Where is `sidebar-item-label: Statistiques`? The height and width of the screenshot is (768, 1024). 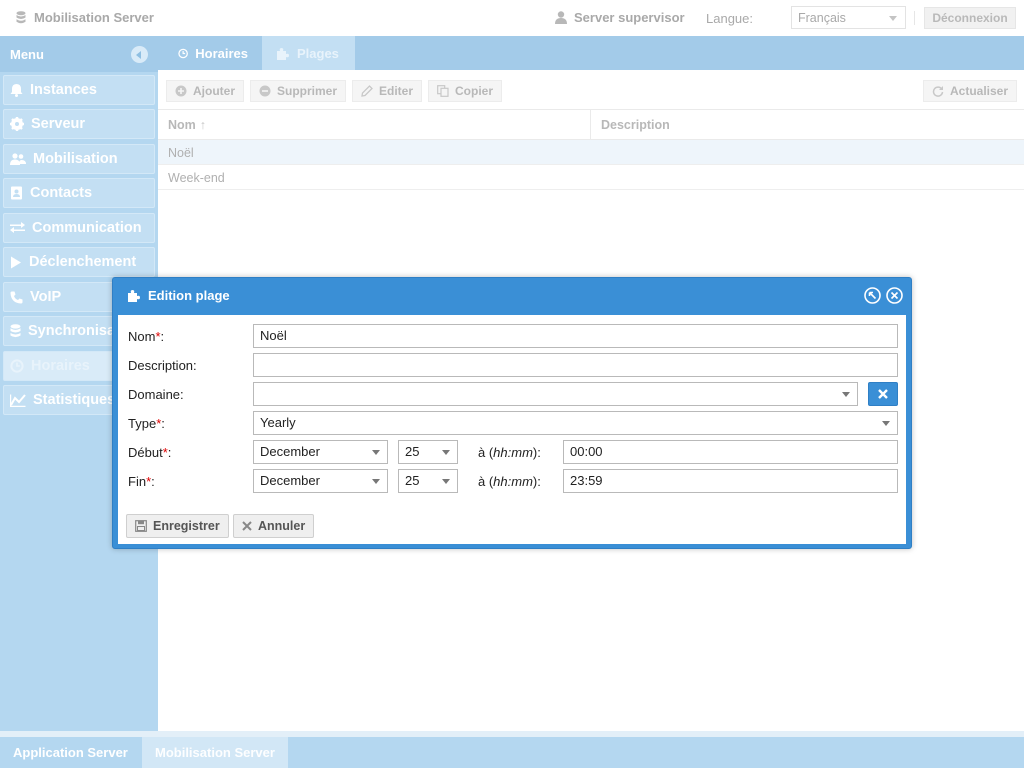 sidebar-item-label: Statistiques is located at coordinates (74, 400).